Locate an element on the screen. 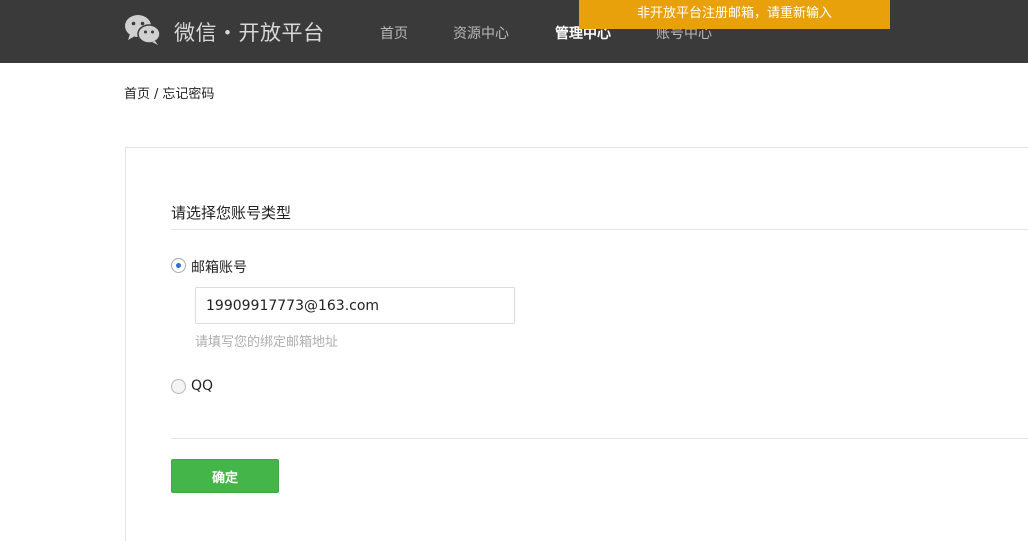  brand-title: 微信・开放平台 is located at coordinates (249, 32).